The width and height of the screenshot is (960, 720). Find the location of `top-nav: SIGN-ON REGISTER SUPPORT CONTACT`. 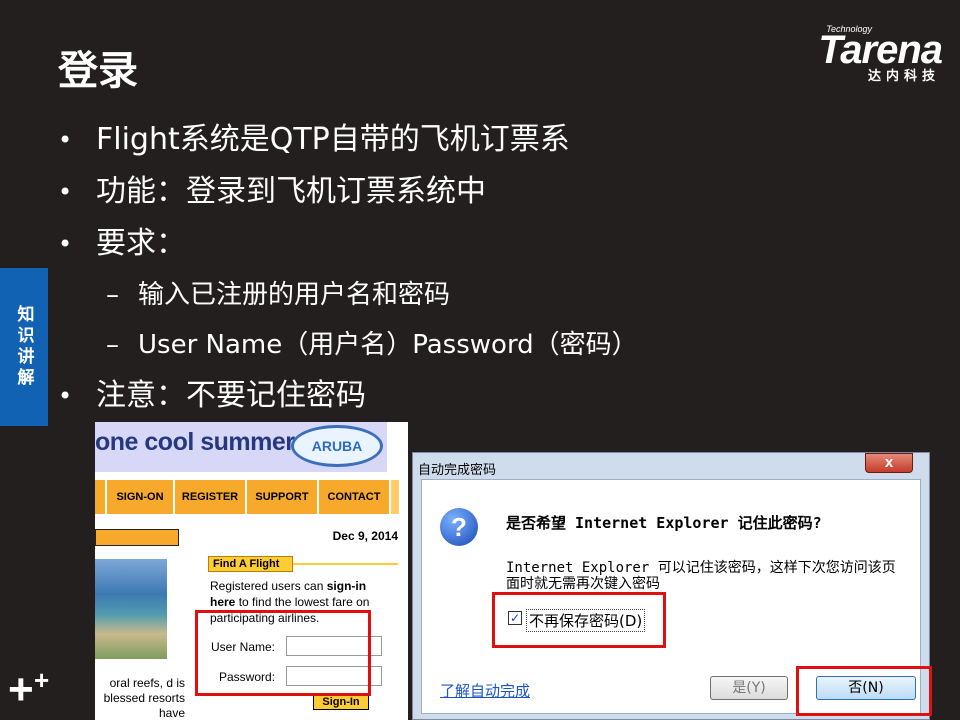

top-nav: SIGN-ON REGISTER SUPPORT CONTACT is located at coordinates (247, 497).